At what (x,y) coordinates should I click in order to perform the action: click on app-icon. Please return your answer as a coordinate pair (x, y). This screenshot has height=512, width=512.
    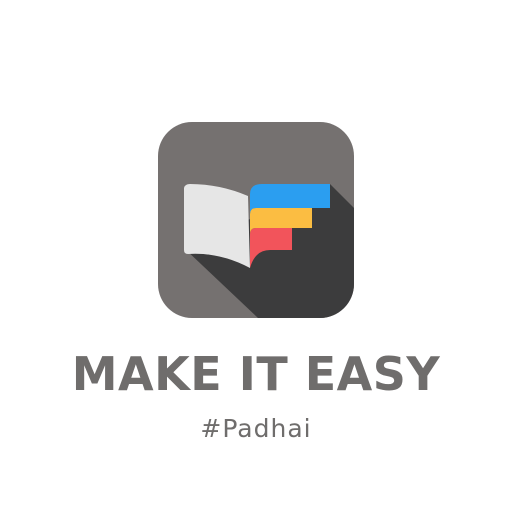
    Looking at the image, I should click on (256, 220).